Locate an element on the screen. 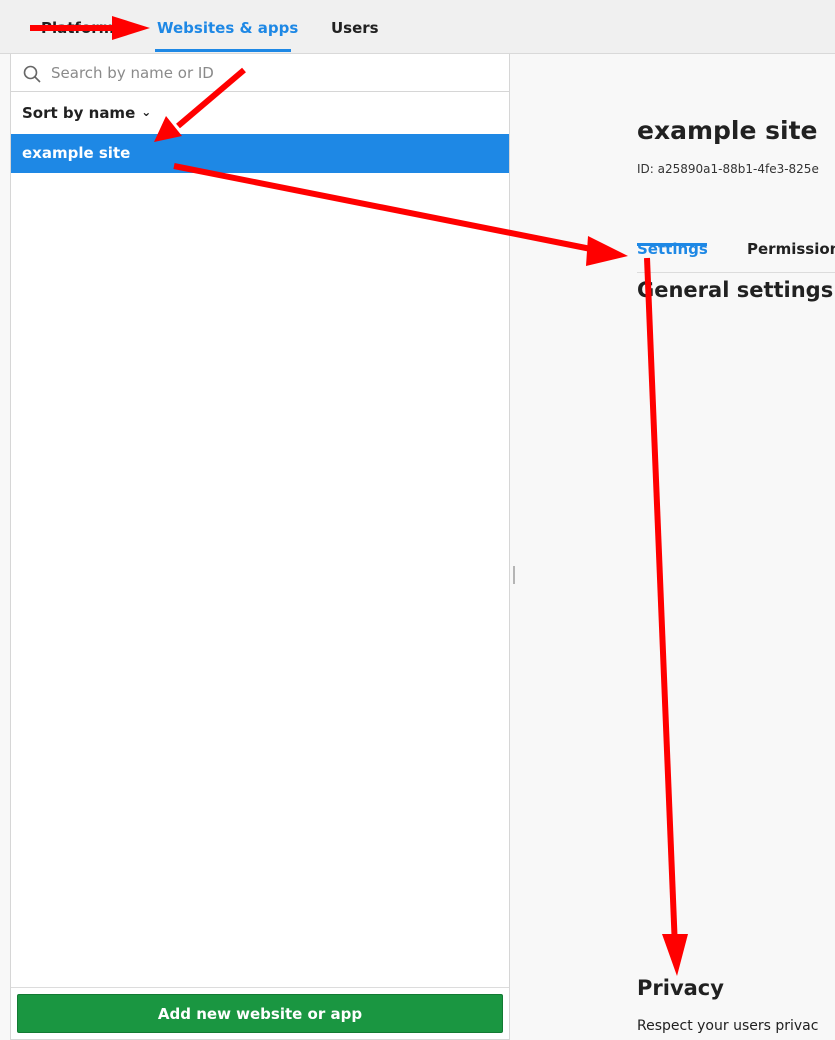 Image resolution: width=835 pixels, height=1040 pixels. list-item: example site is located at coordinates (260, 153).